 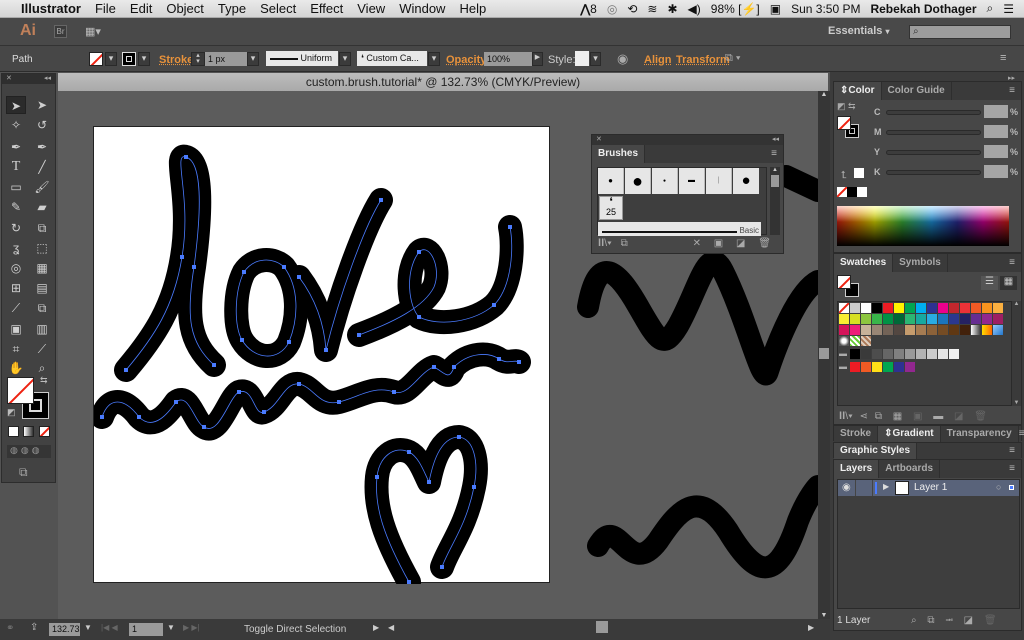 What do you see at coordinates (96, 59) in the screenshot?
I see `fill-swatch` at bounding box center [96, 59].